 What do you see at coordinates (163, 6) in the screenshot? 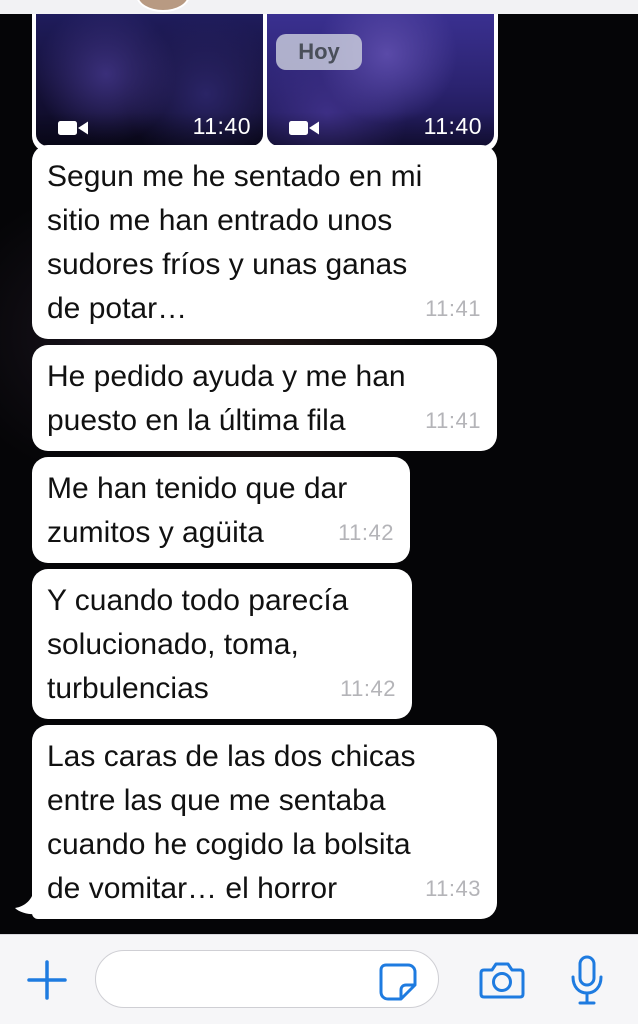
I see `avatar` at bounding box center [163, 6].